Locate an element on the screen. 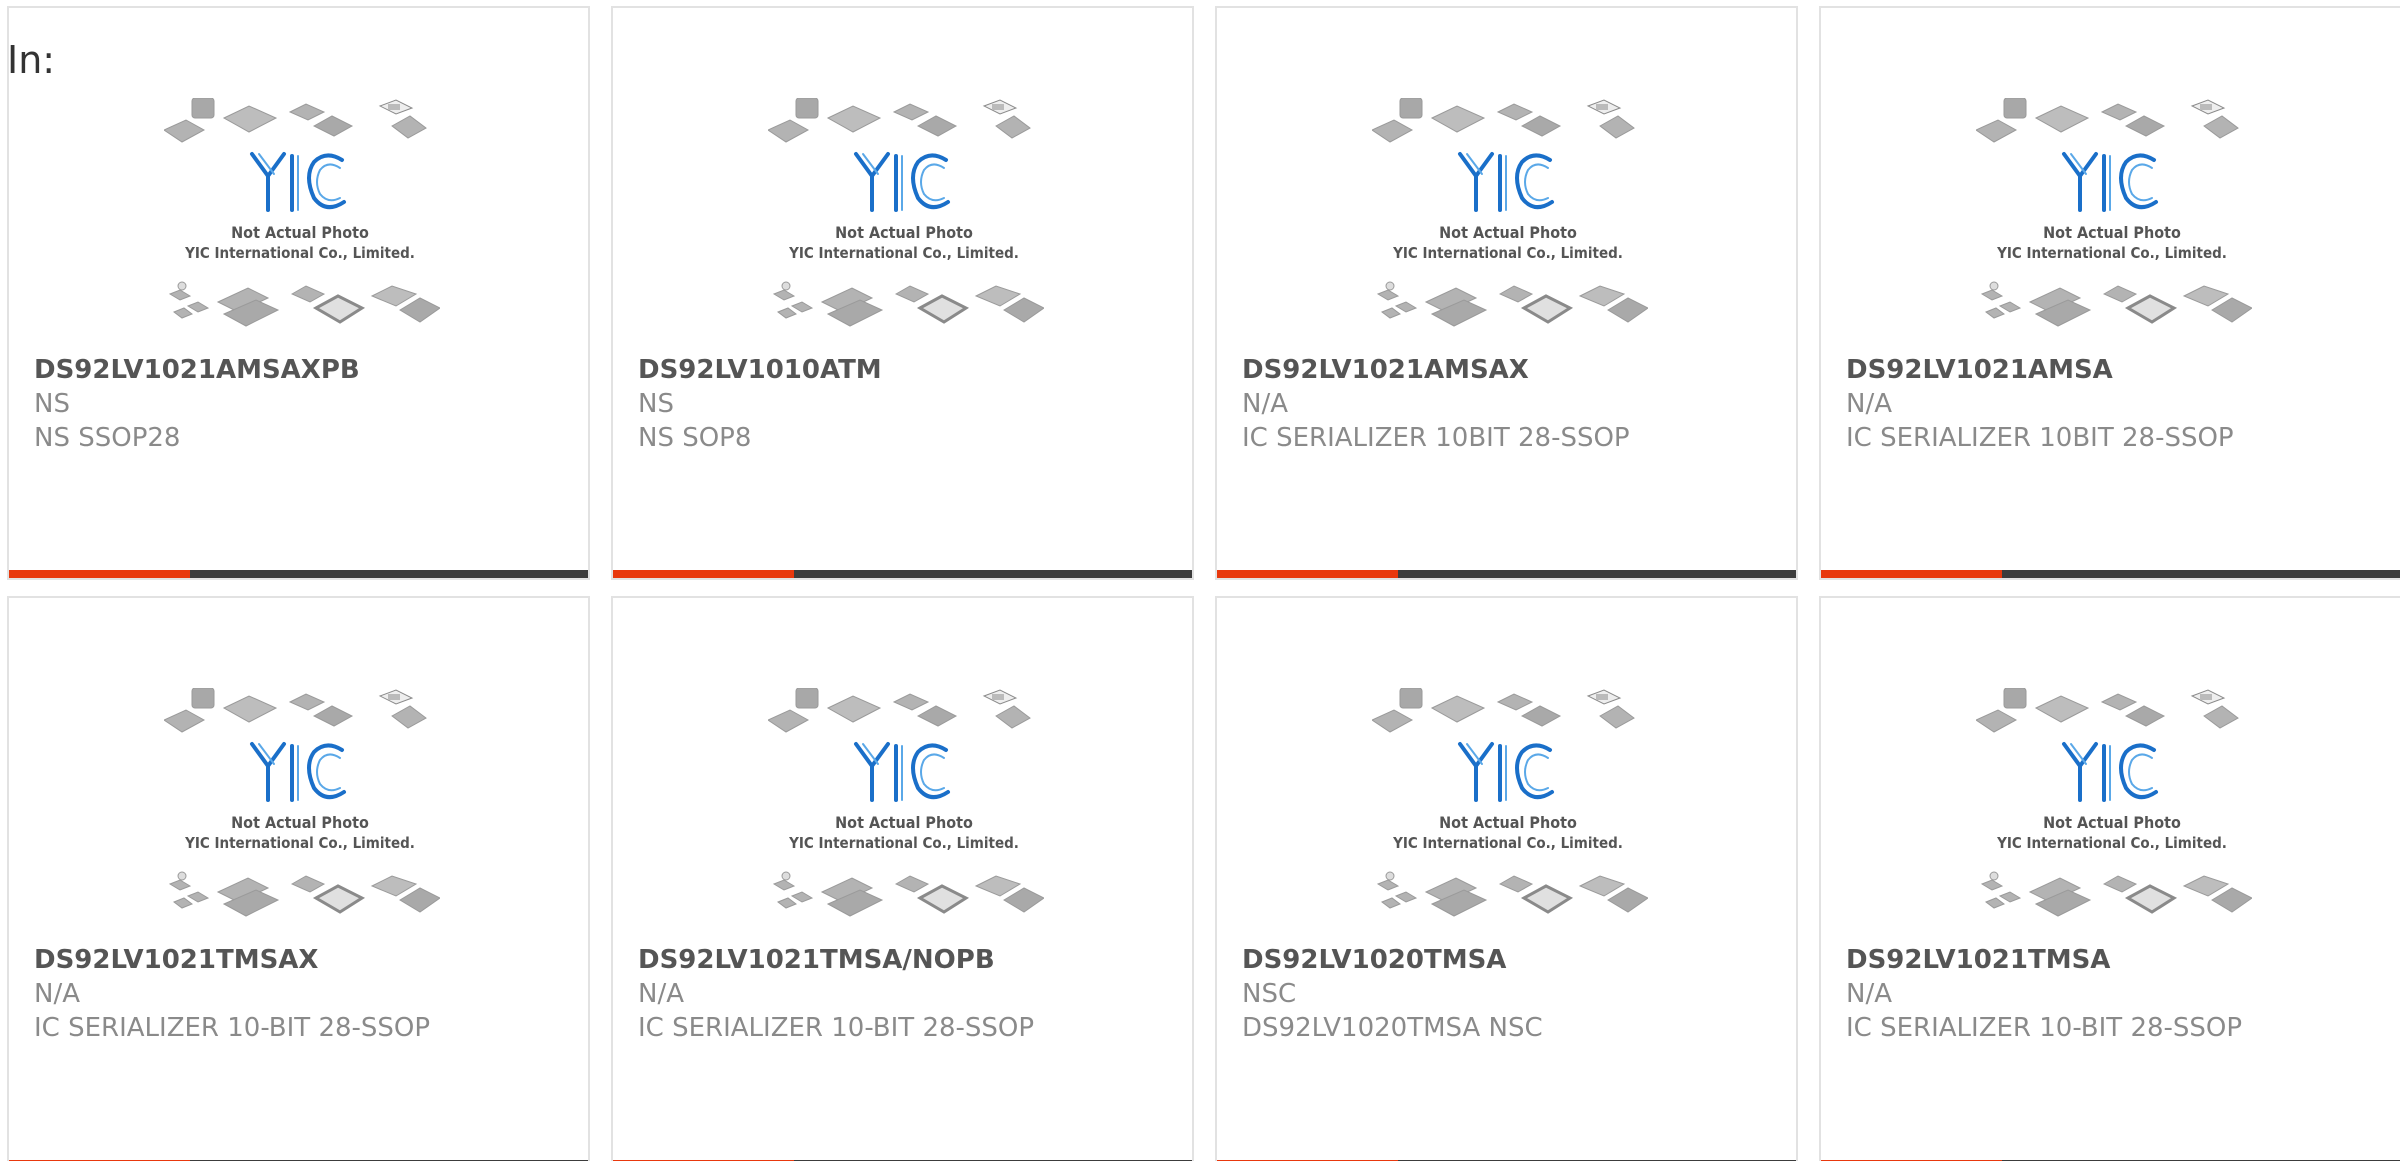 Image resolution: width=2400 pixels, height=1161 pixels. product-name: DS92LV1021TMSAX is located at coordinates (306, 960).